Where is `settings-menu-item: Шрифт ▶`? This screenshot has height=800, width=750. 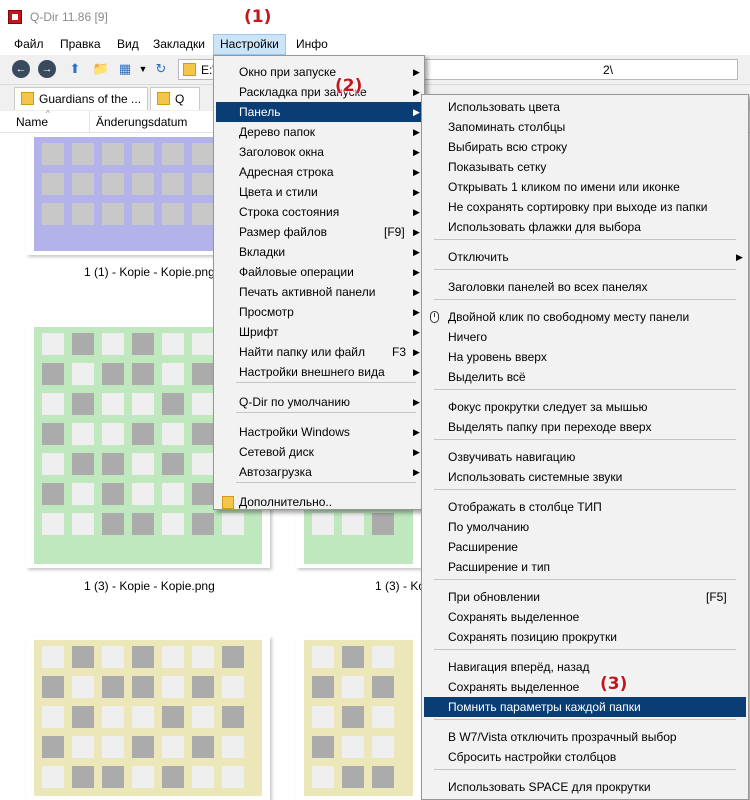 settings-menu-item: Шрифт ▶ is located at coordinates (319, 332).